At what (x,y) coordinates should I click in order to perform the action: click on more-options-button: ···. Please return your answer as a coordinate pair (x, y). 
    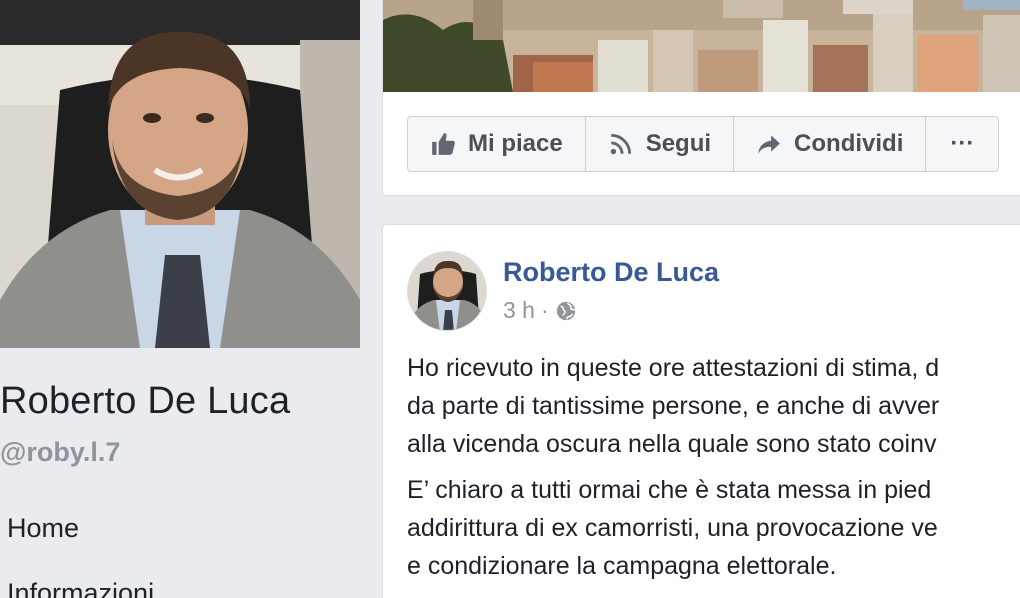
    Looking at the image, I should click on (962, 144).